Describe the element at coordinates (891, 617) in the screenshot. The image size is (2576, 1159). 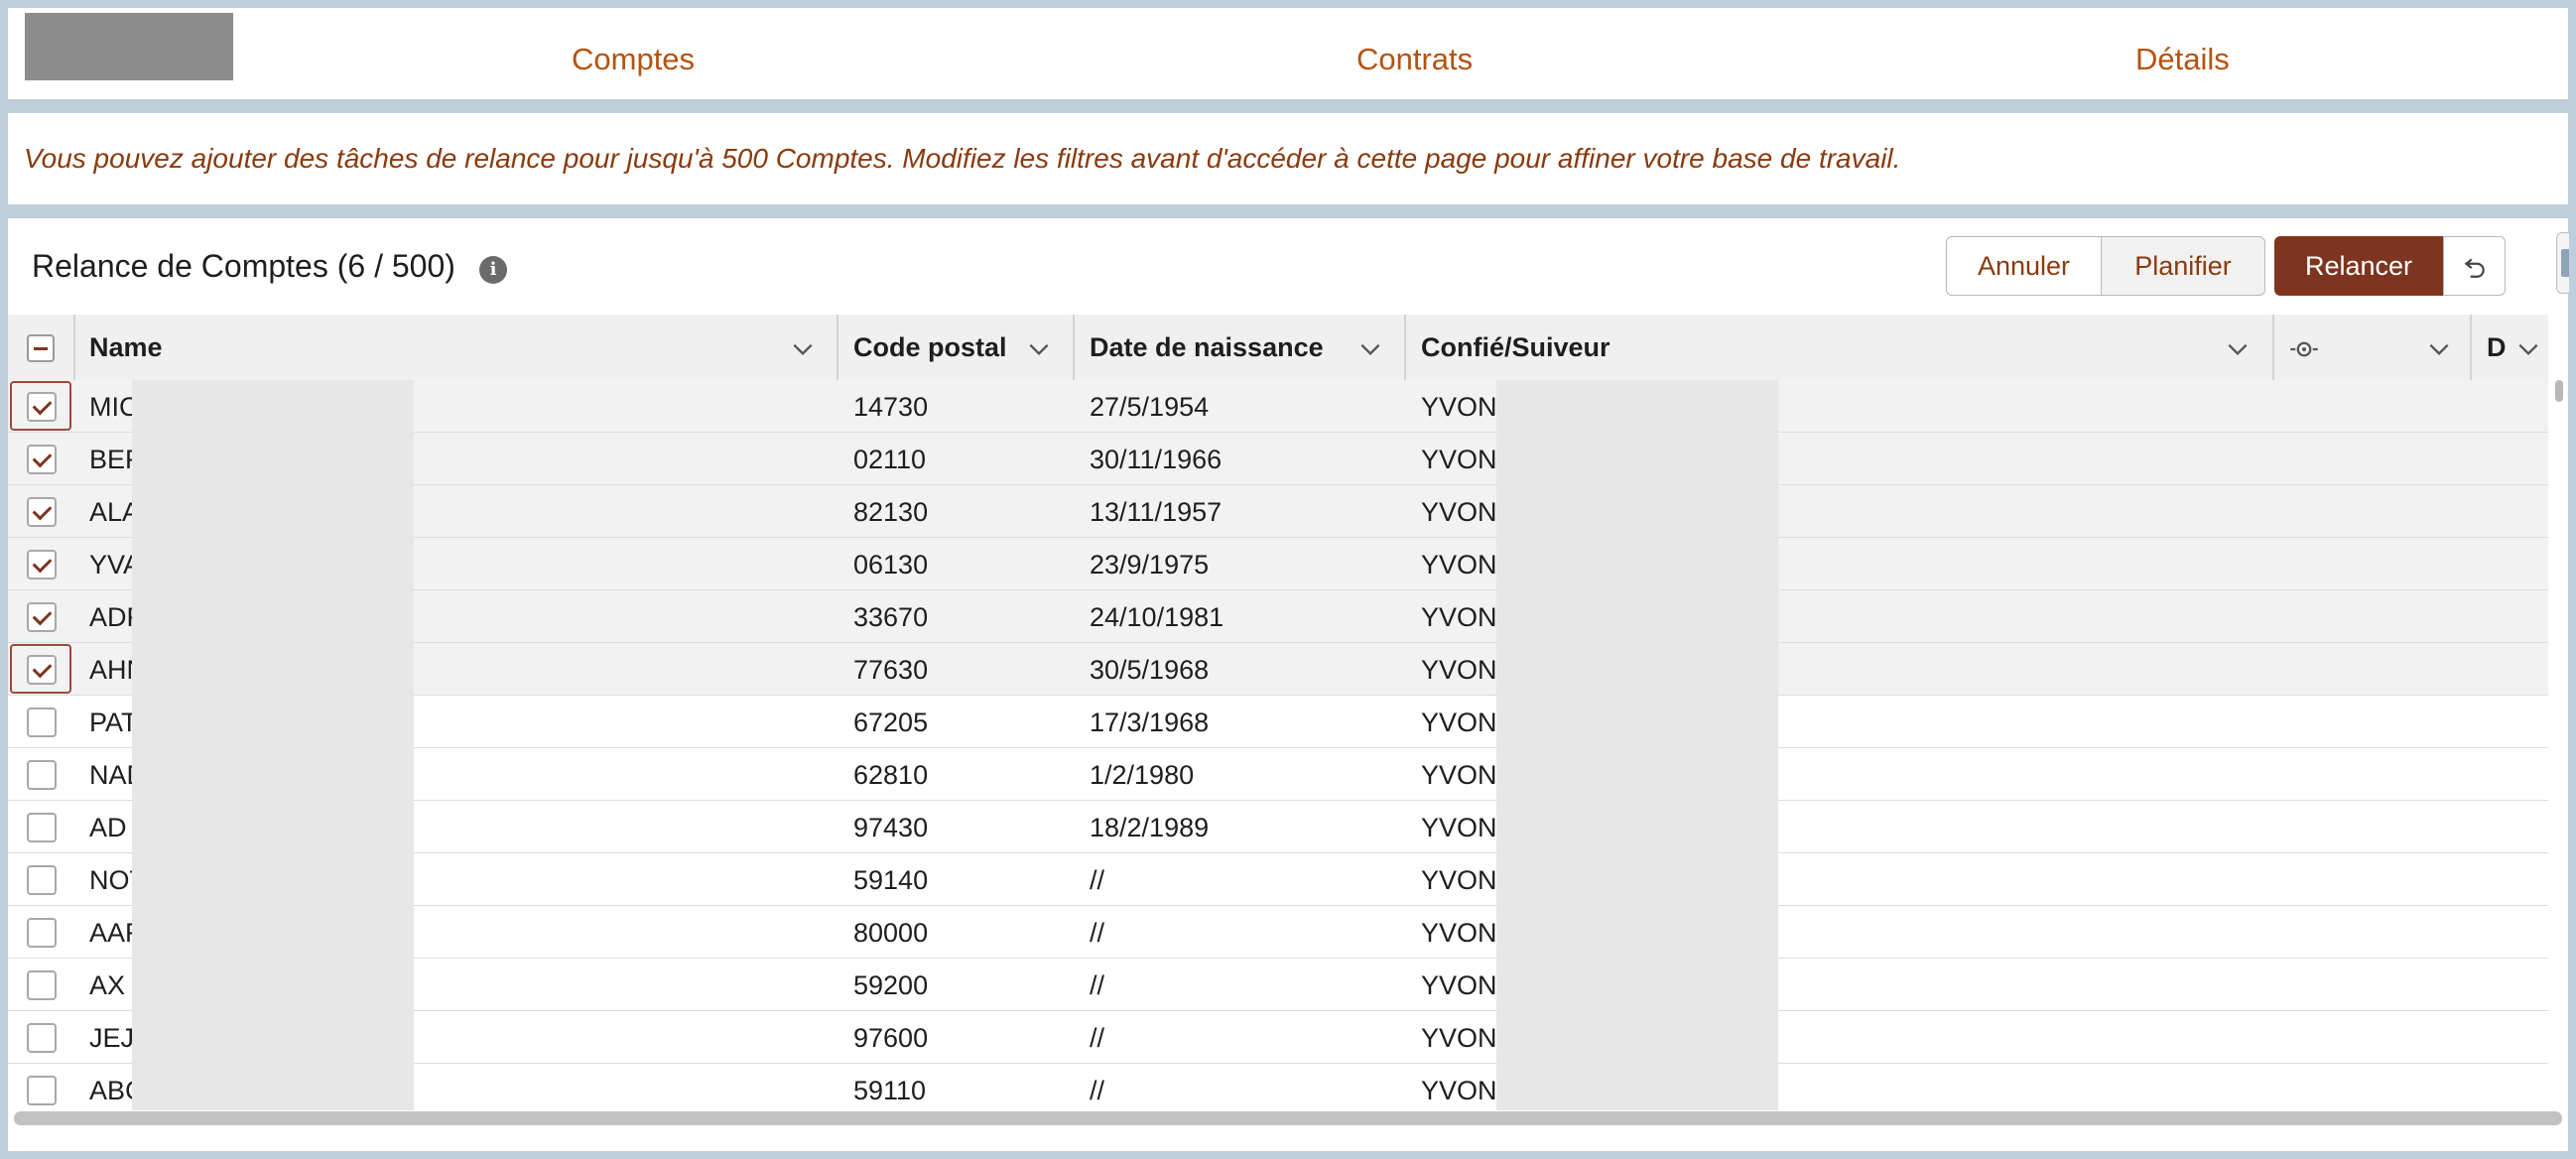
I see `cell-code-postal: 33670` at that location.